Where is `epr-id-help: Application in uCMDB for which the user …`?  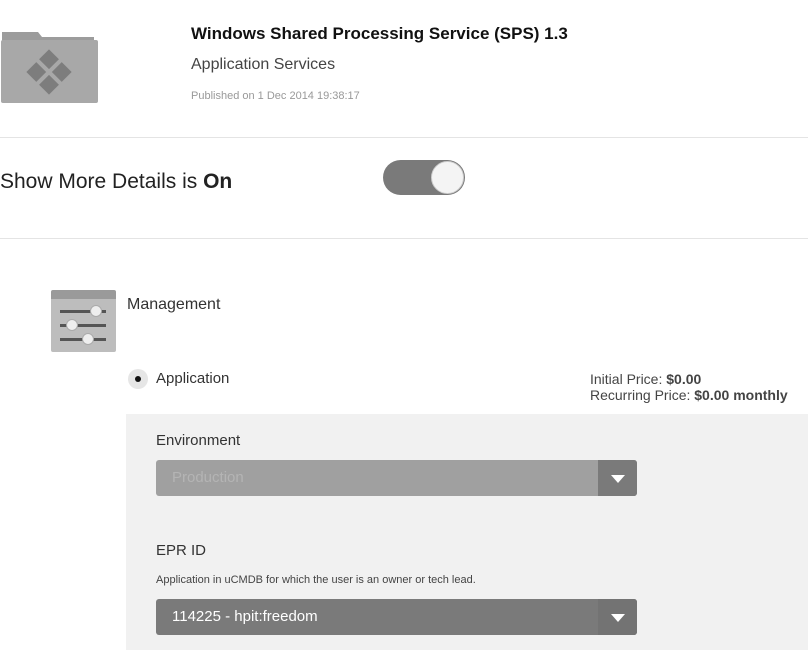
epr-id-help: Application in uCMDB for which the user … is located at coordinates (316, 580).